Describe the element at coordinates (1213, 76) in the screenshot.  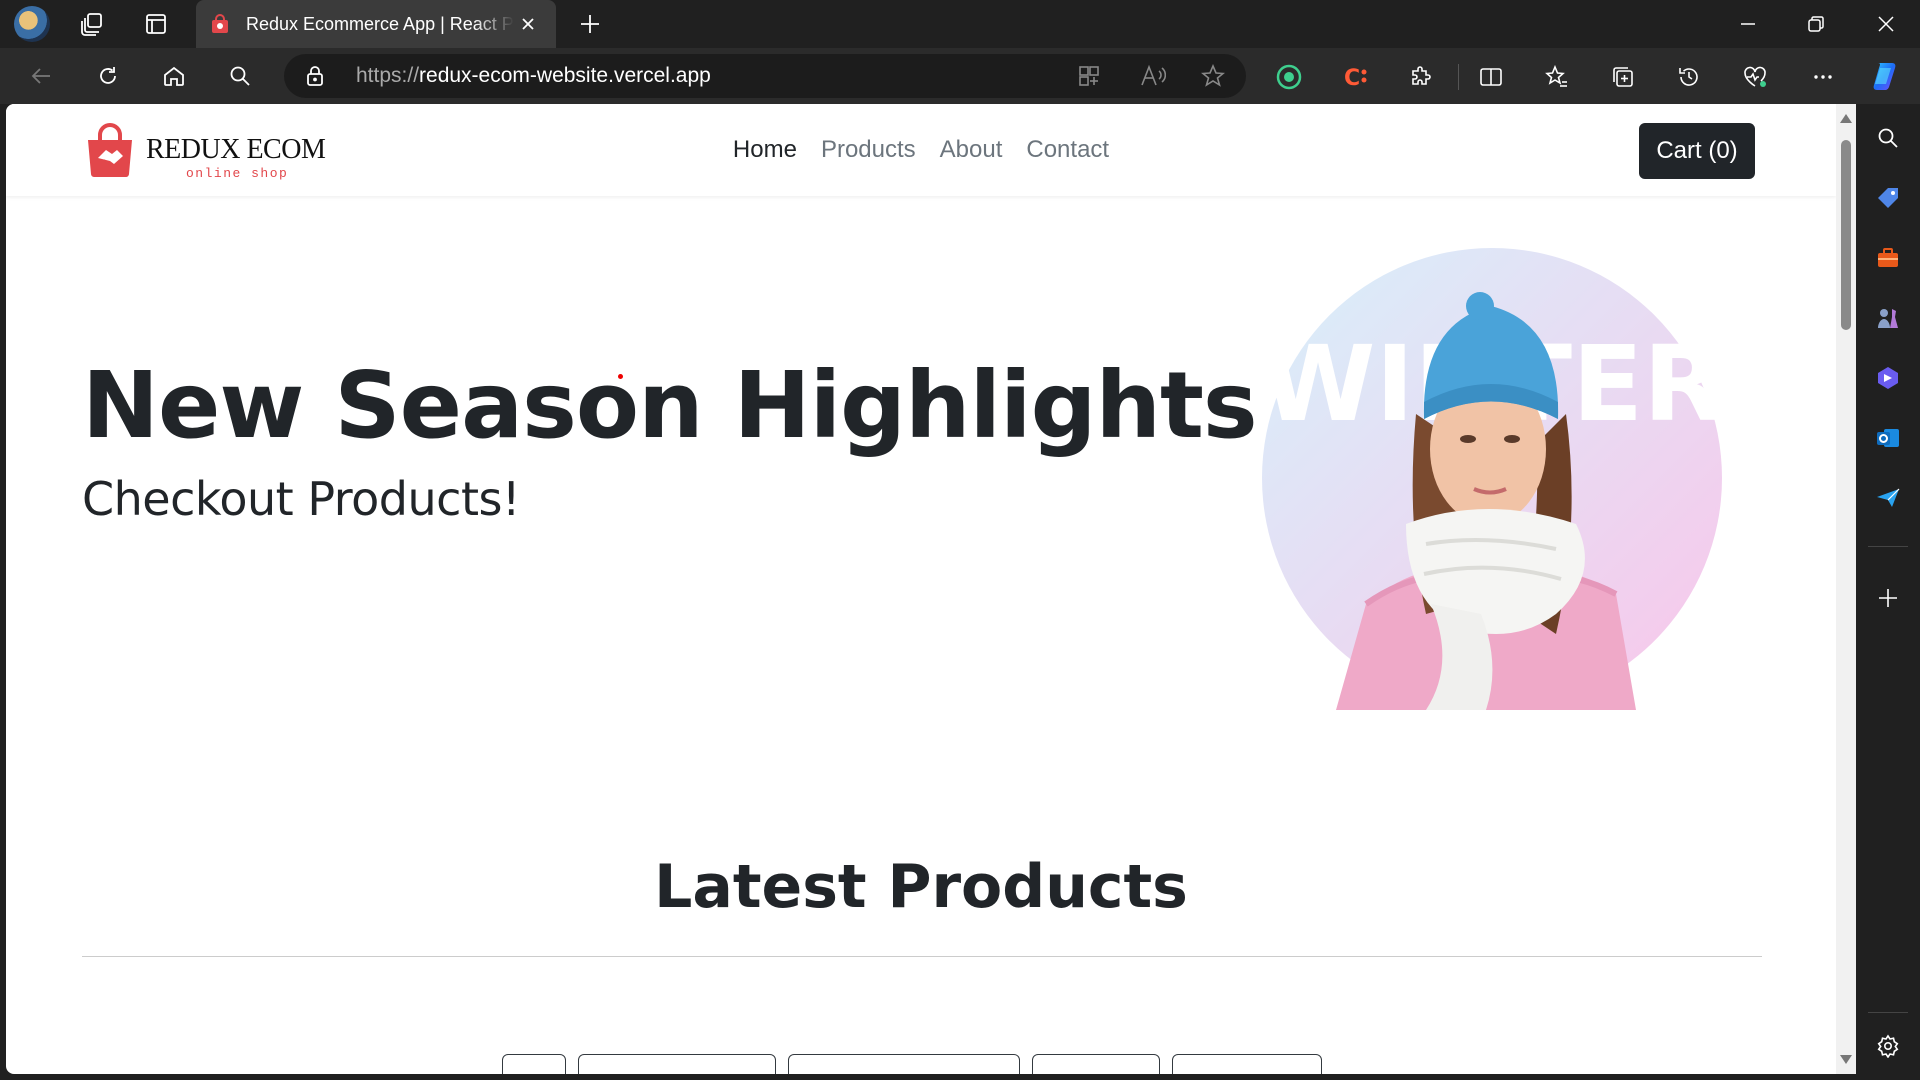
I see `favorite-star-icon` at that location.